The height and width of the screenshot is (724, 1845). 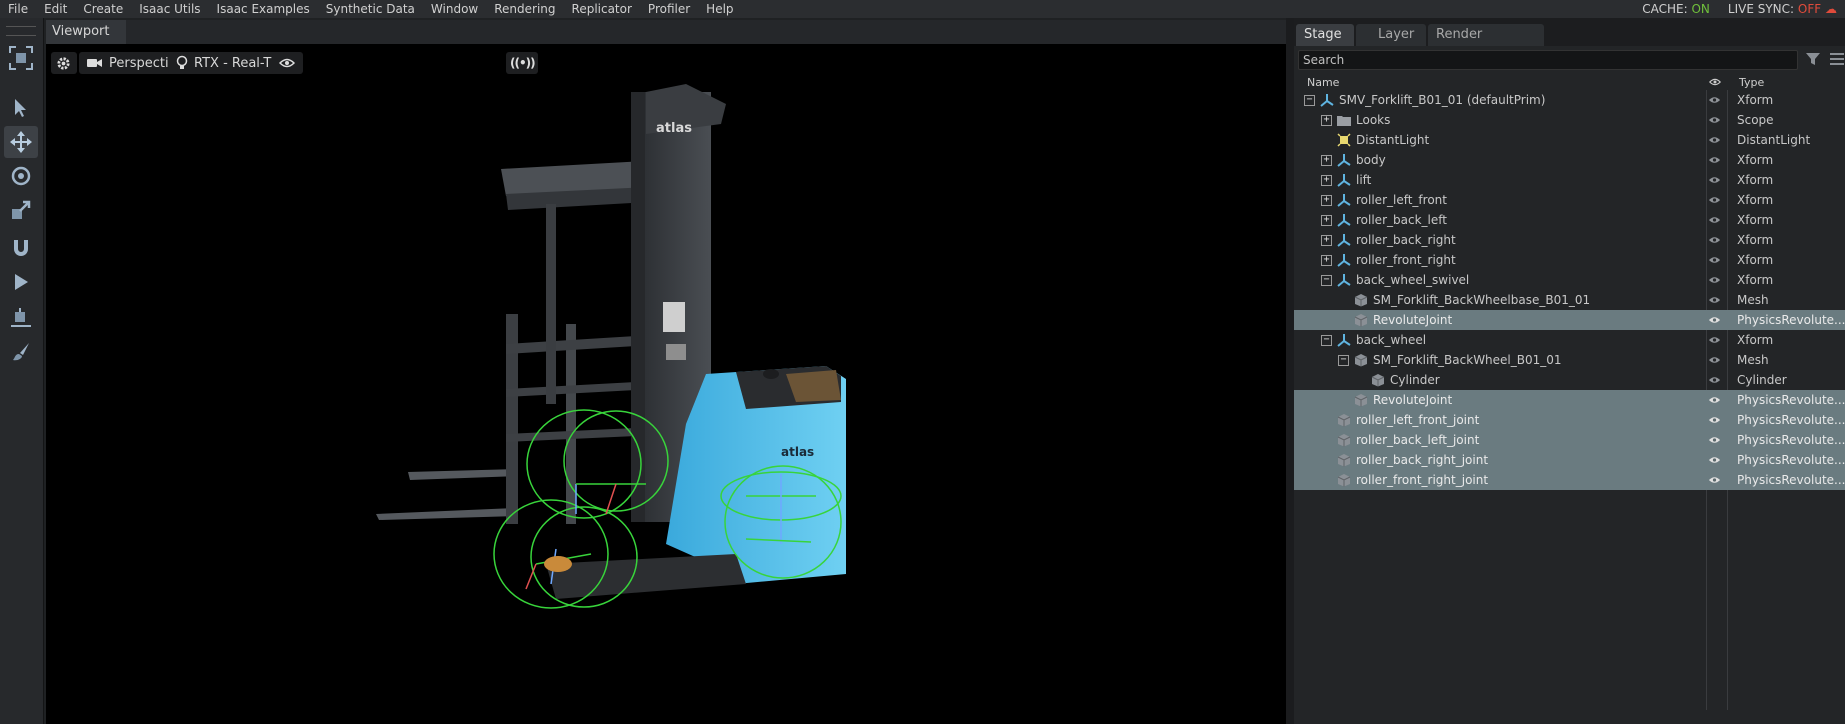 I want to click on tree-row: + lift Xform, so click(x=1569, y=180).